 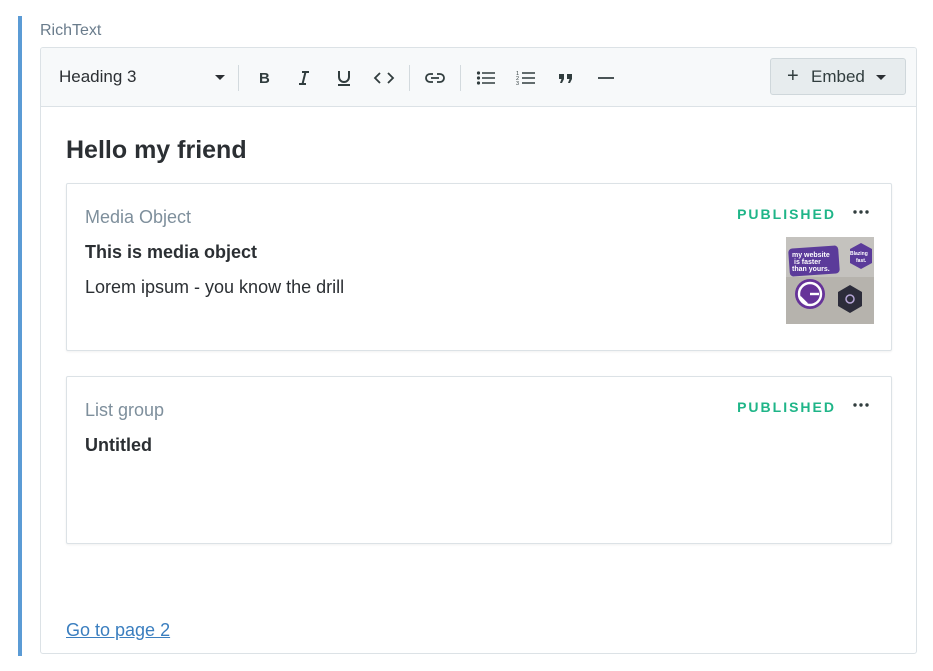 What do you see at coordinates (793, 76) in the screenshot?
I see `plus-icon: +` at bounding box center [793, 76].